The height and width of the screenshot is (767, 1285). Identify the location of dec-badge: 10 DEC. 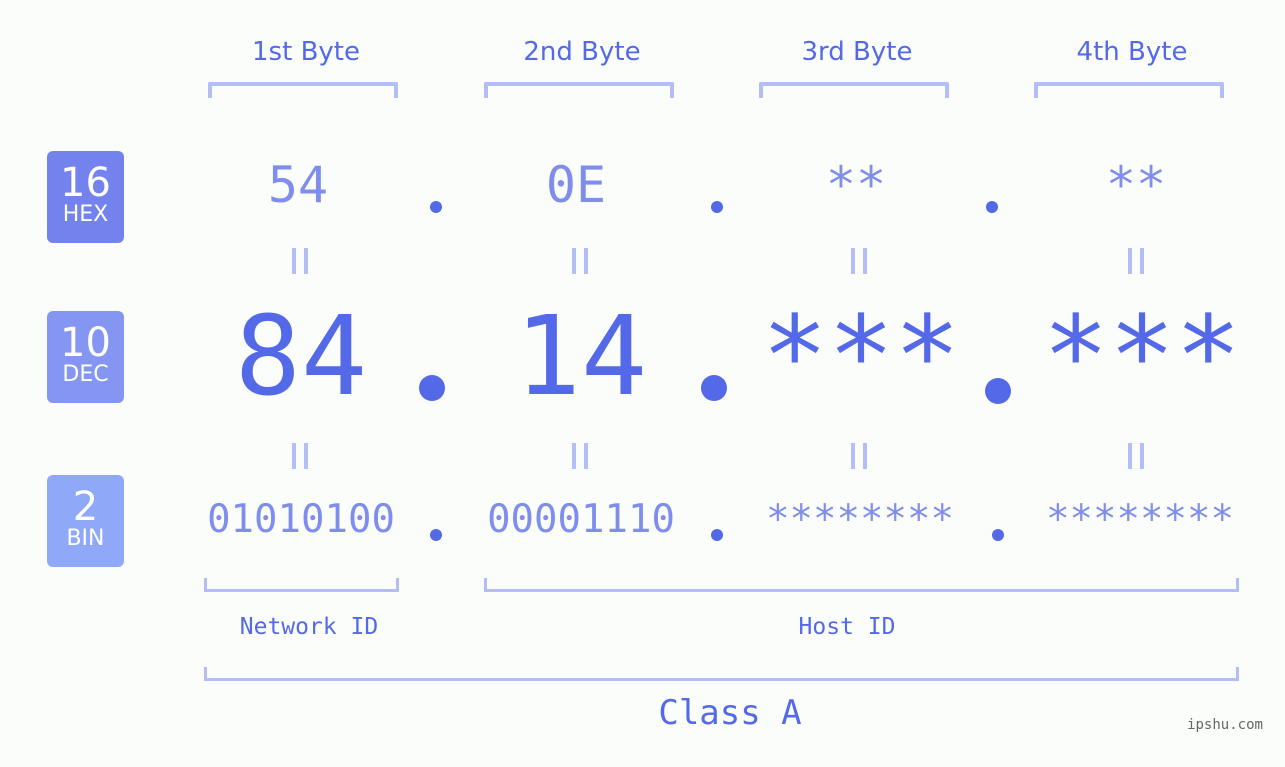
(85, 357).